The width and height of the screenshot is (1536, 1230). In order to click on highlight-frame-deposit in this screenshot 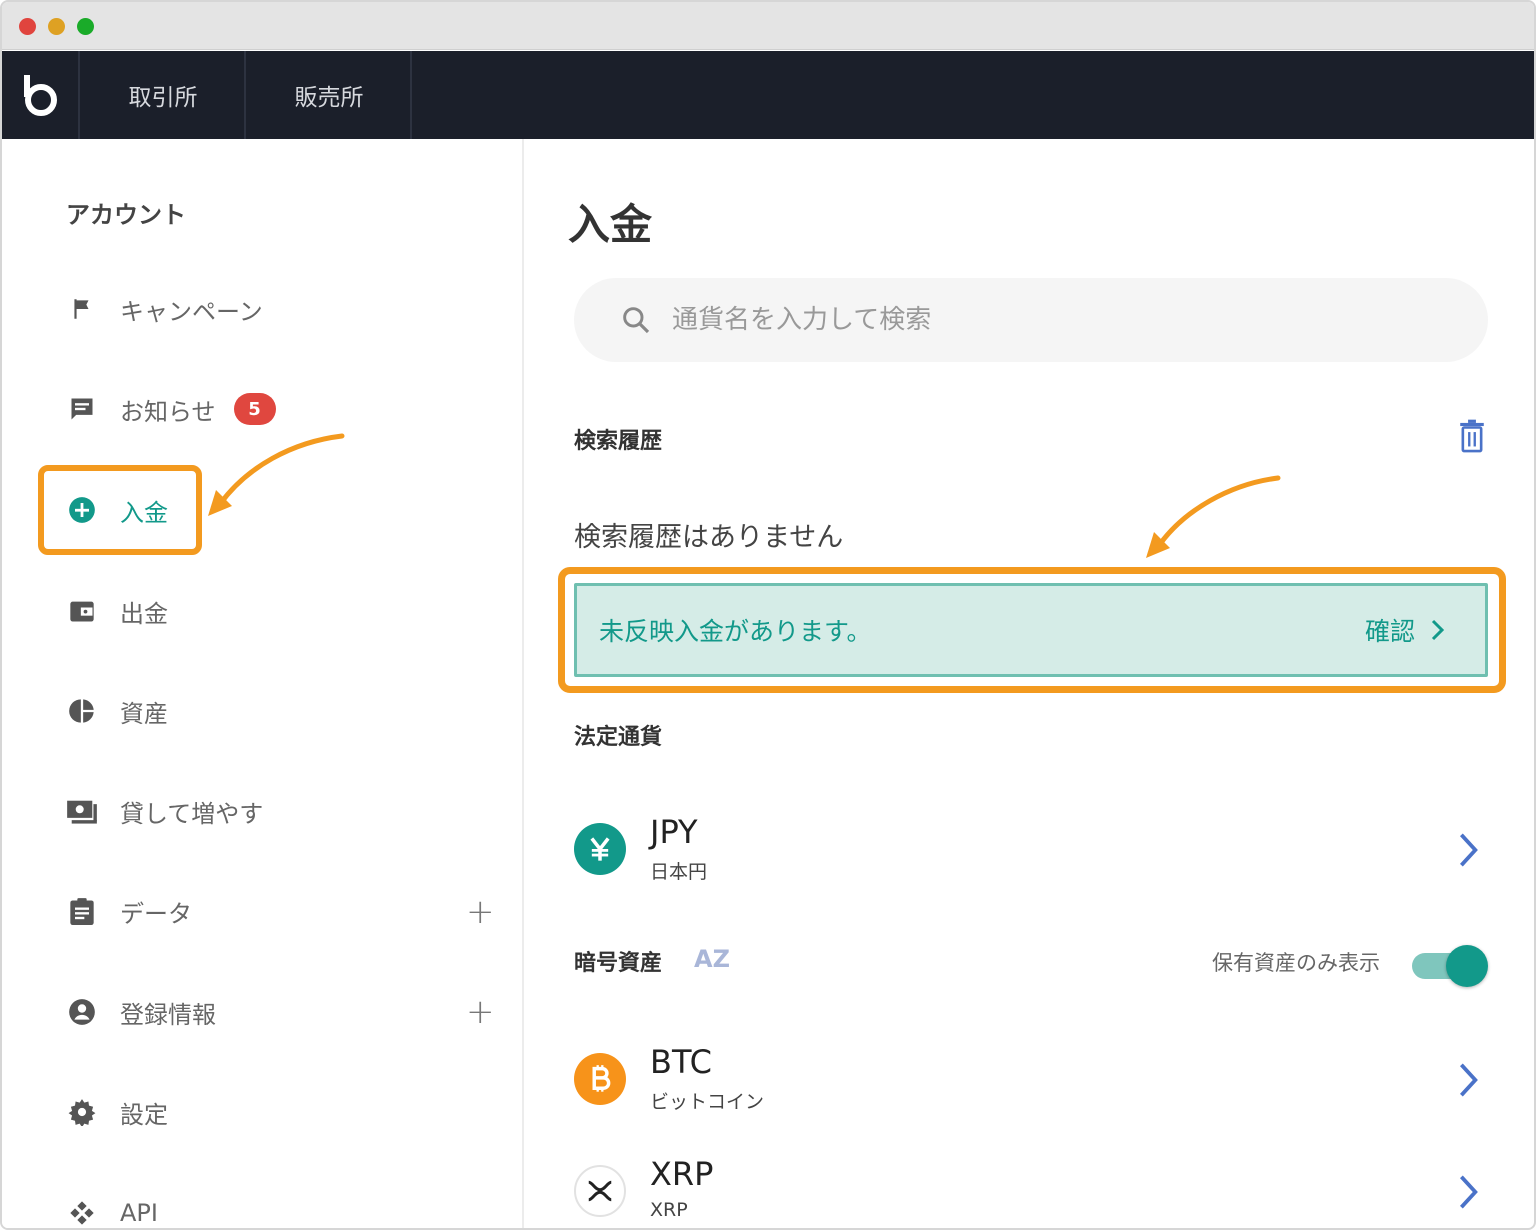, I will do `click(120, 510)`.